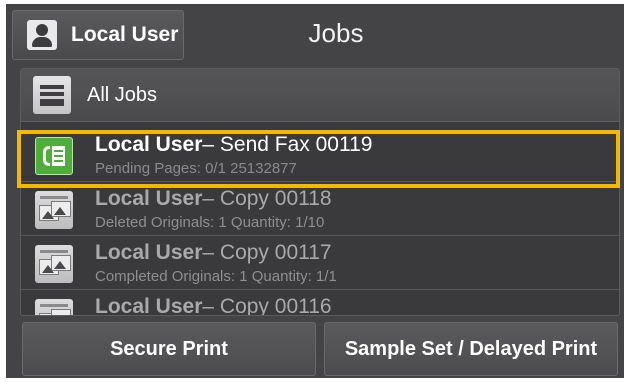 Image resolution: width=628 pixels, height=383 pixels. I want to click on all-jobs-label: All Jobs, so click(122, 94).